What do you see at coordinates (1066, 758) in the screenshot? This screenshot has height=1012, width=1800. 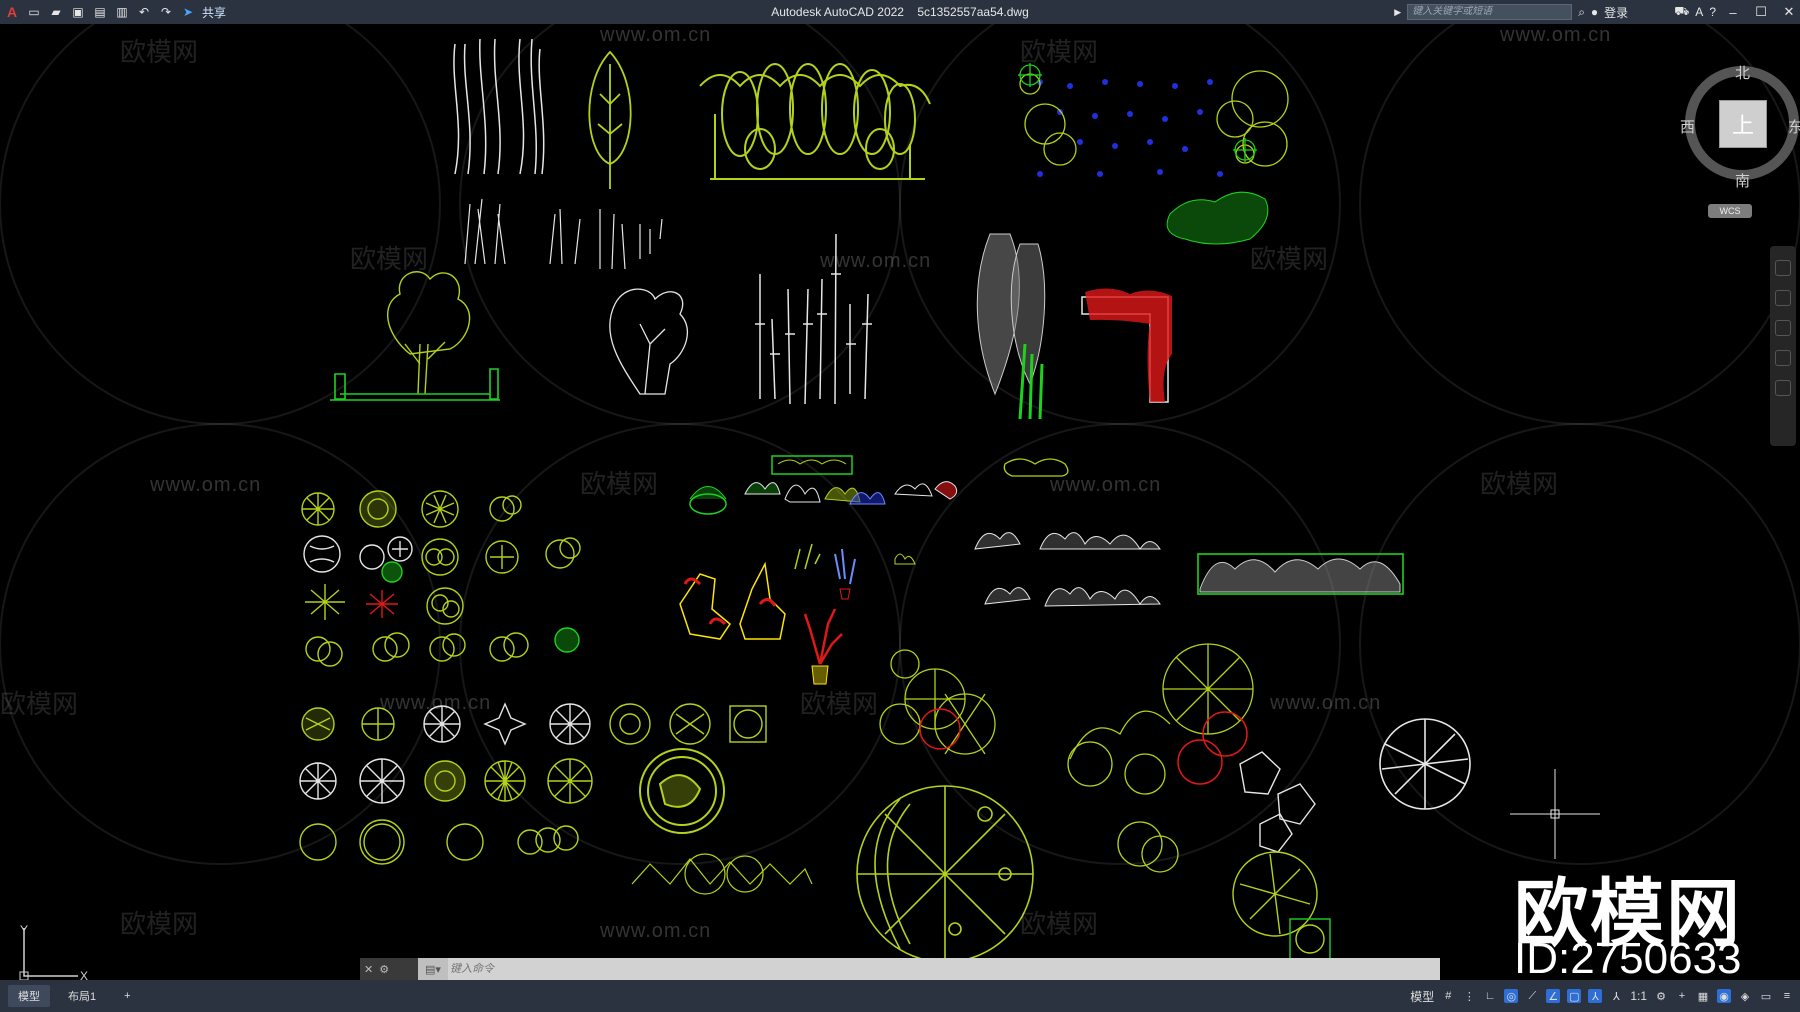 I see `tree-cluster-plan` at bounding box center [1066, 758].